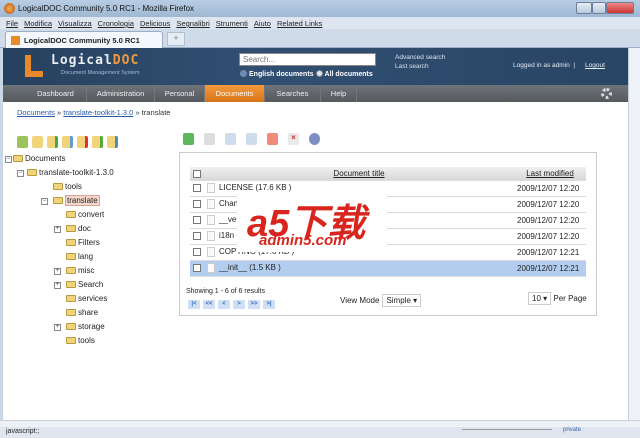 The height and width of the screenshot is (438, 640). Describe the element at coordinates (232, 23) in the screenshot. I see `menu-strumenti: Strumenti` at that location.